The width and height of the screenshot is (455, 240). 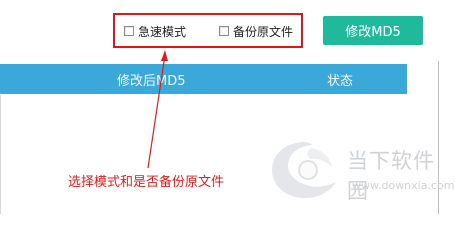 What do you see at coordinates (403, 185) in the screenshot?
I see `watermark-url: www.downxia.com` at bounding box center [403, 185].